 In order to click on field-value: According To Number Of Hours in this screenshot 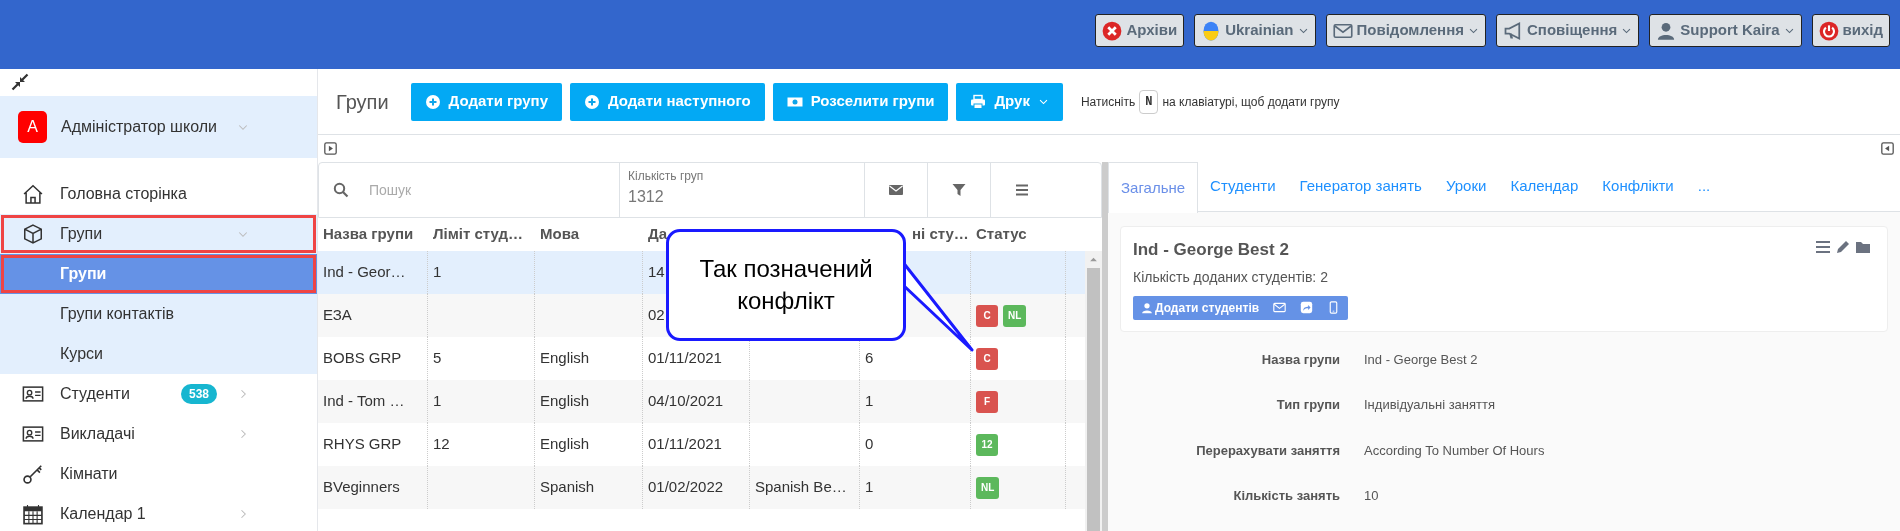, I will do `click(1454, 450)`.